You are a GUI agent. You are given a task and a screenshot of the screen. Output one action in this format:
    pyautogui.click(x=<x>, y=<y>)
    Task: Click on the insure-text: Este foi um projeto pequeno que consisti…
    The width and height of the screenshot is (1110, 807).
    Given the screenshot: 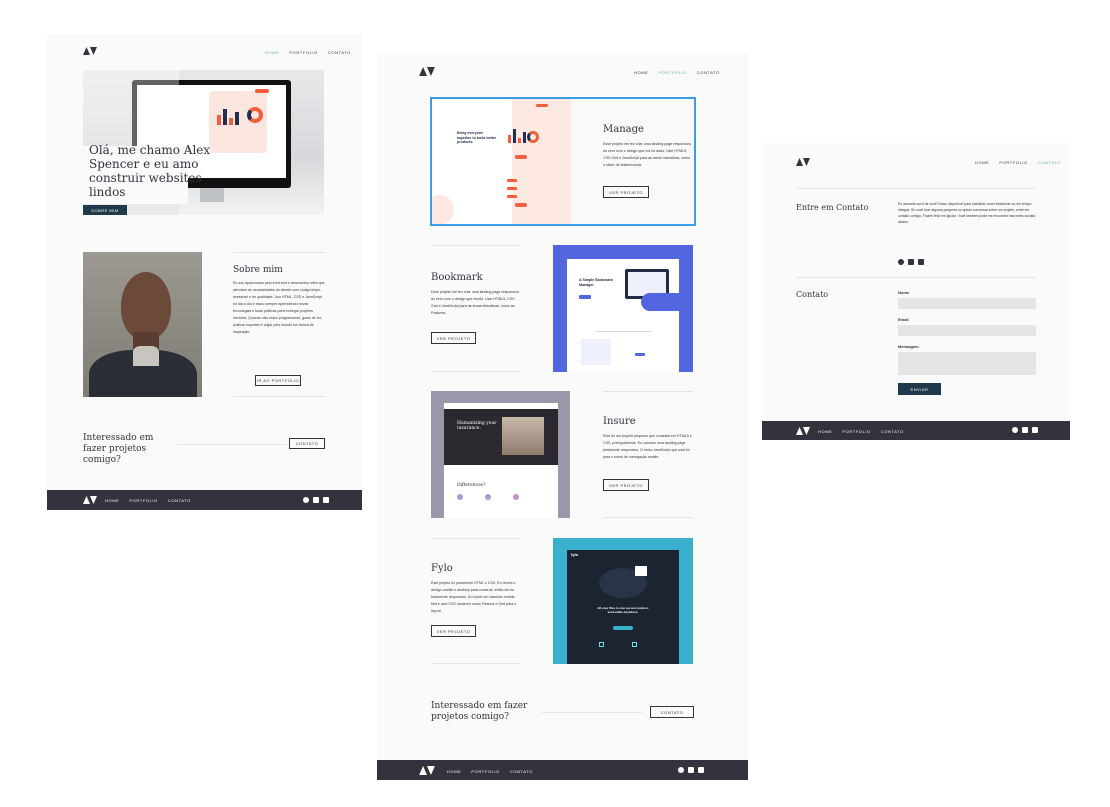 What is the action you would take?
    pyautogui.click(x=647, y=446)
    